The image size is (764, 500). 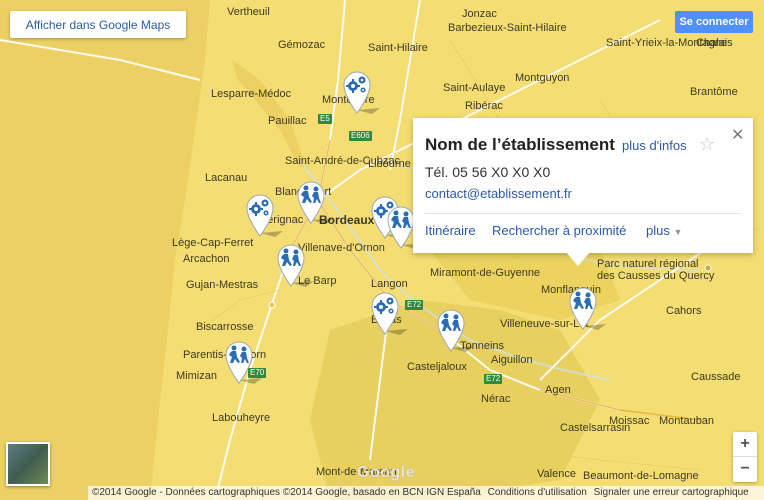 What do you see at coordinates (558, 390) in the screenshot?
I see `place-label: Agen` at bounding box center [558, 390].